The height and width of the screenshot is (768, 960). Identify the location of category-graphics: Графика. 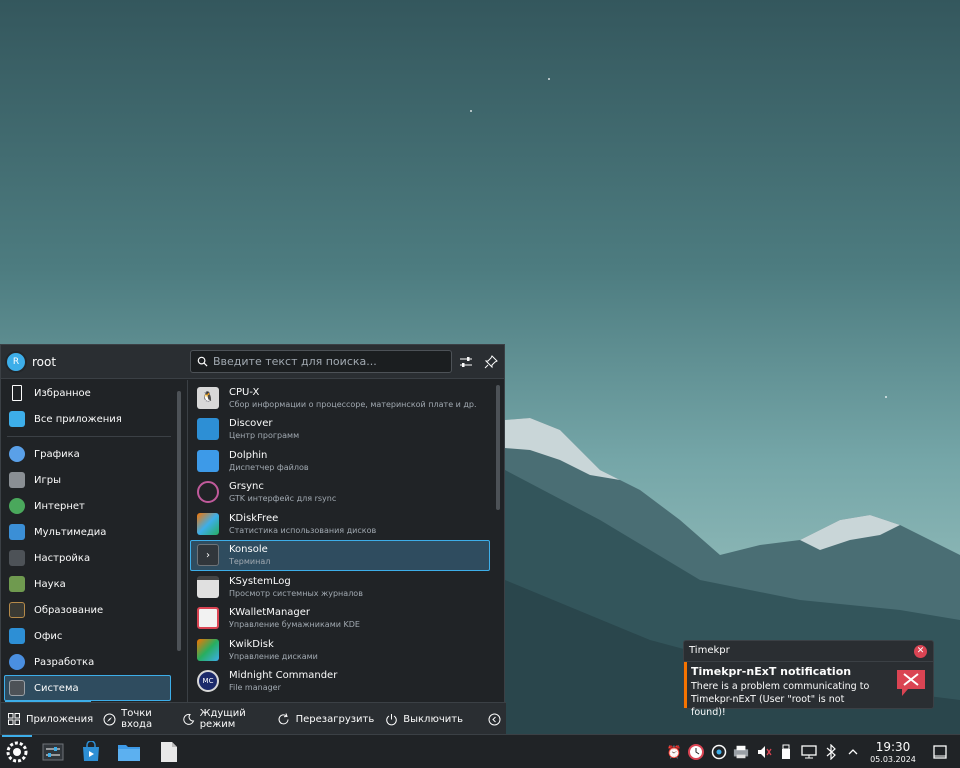
(92, 454).